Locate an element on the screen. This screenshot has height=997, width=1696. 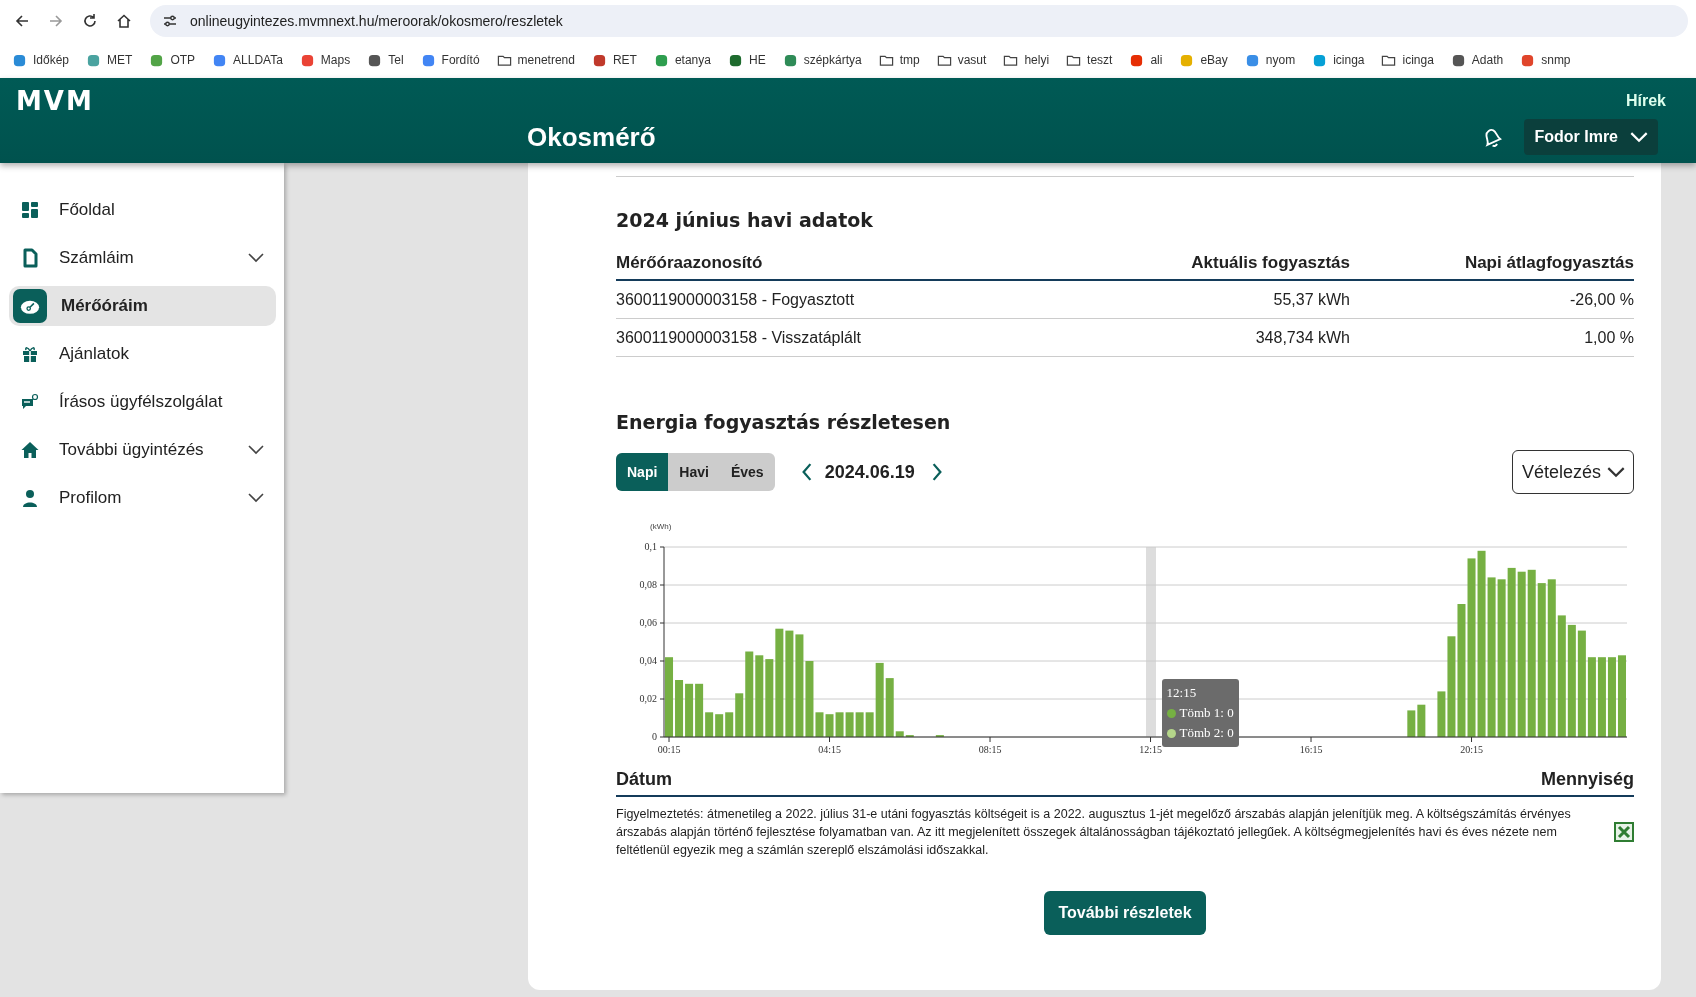
column-header: Dátum is located at coordinates (644, 779).